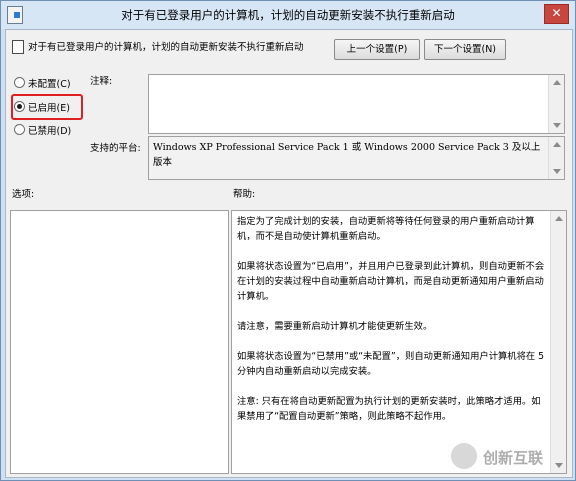 The height and width of the screenshot is (481, 576). I want to click on radio-enabled-circle, so click(19, 106).